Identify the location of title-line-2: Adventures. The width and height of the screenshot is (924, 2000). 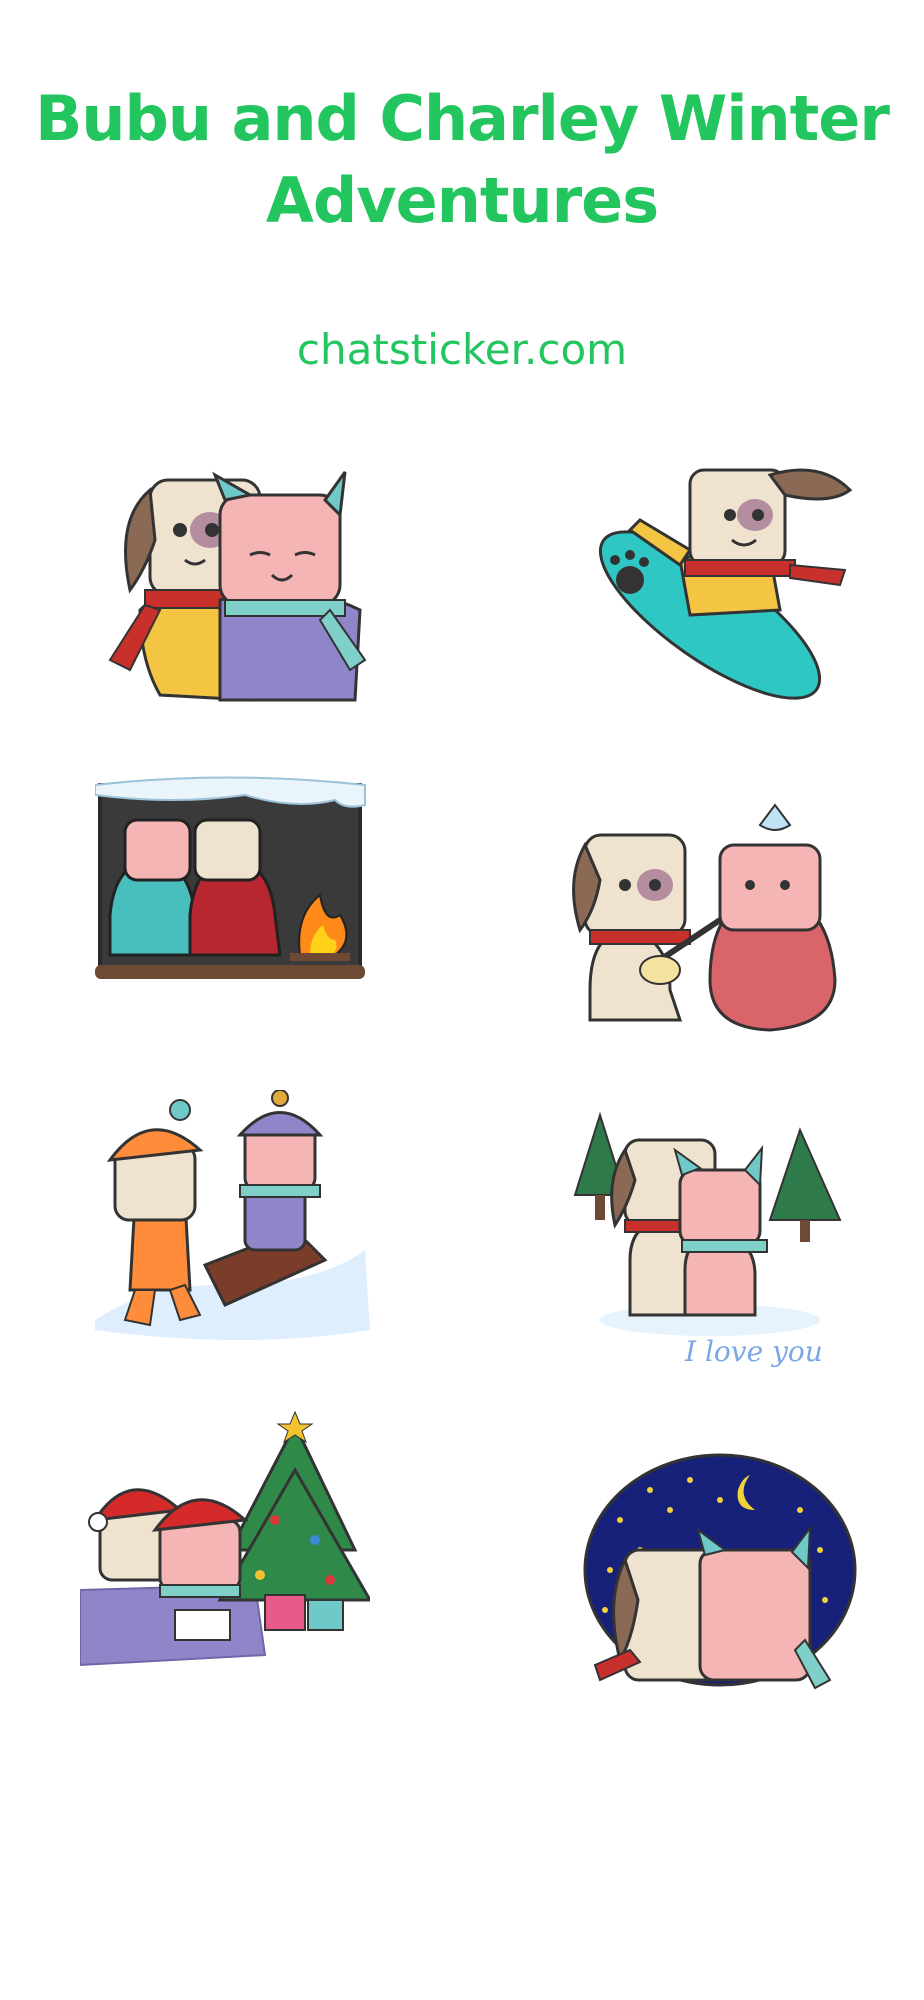
(462, 200).